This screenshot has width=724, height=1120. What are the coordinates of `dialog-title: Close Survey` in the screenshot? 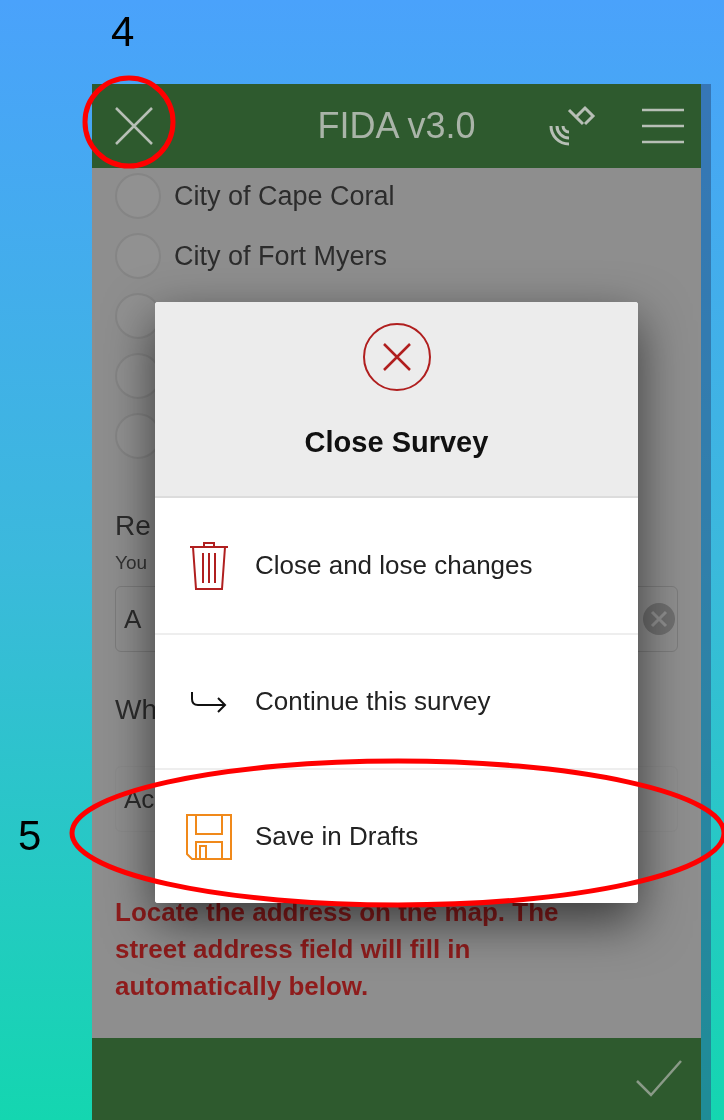 It's located at (396, 442).